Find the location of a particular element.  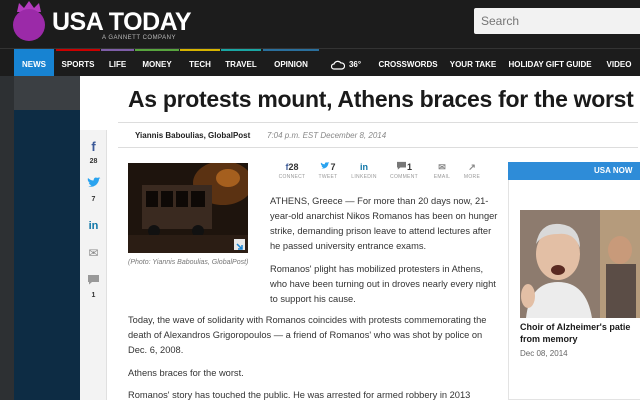

nav-video: VIDEO is located at coordinates (619, 62).